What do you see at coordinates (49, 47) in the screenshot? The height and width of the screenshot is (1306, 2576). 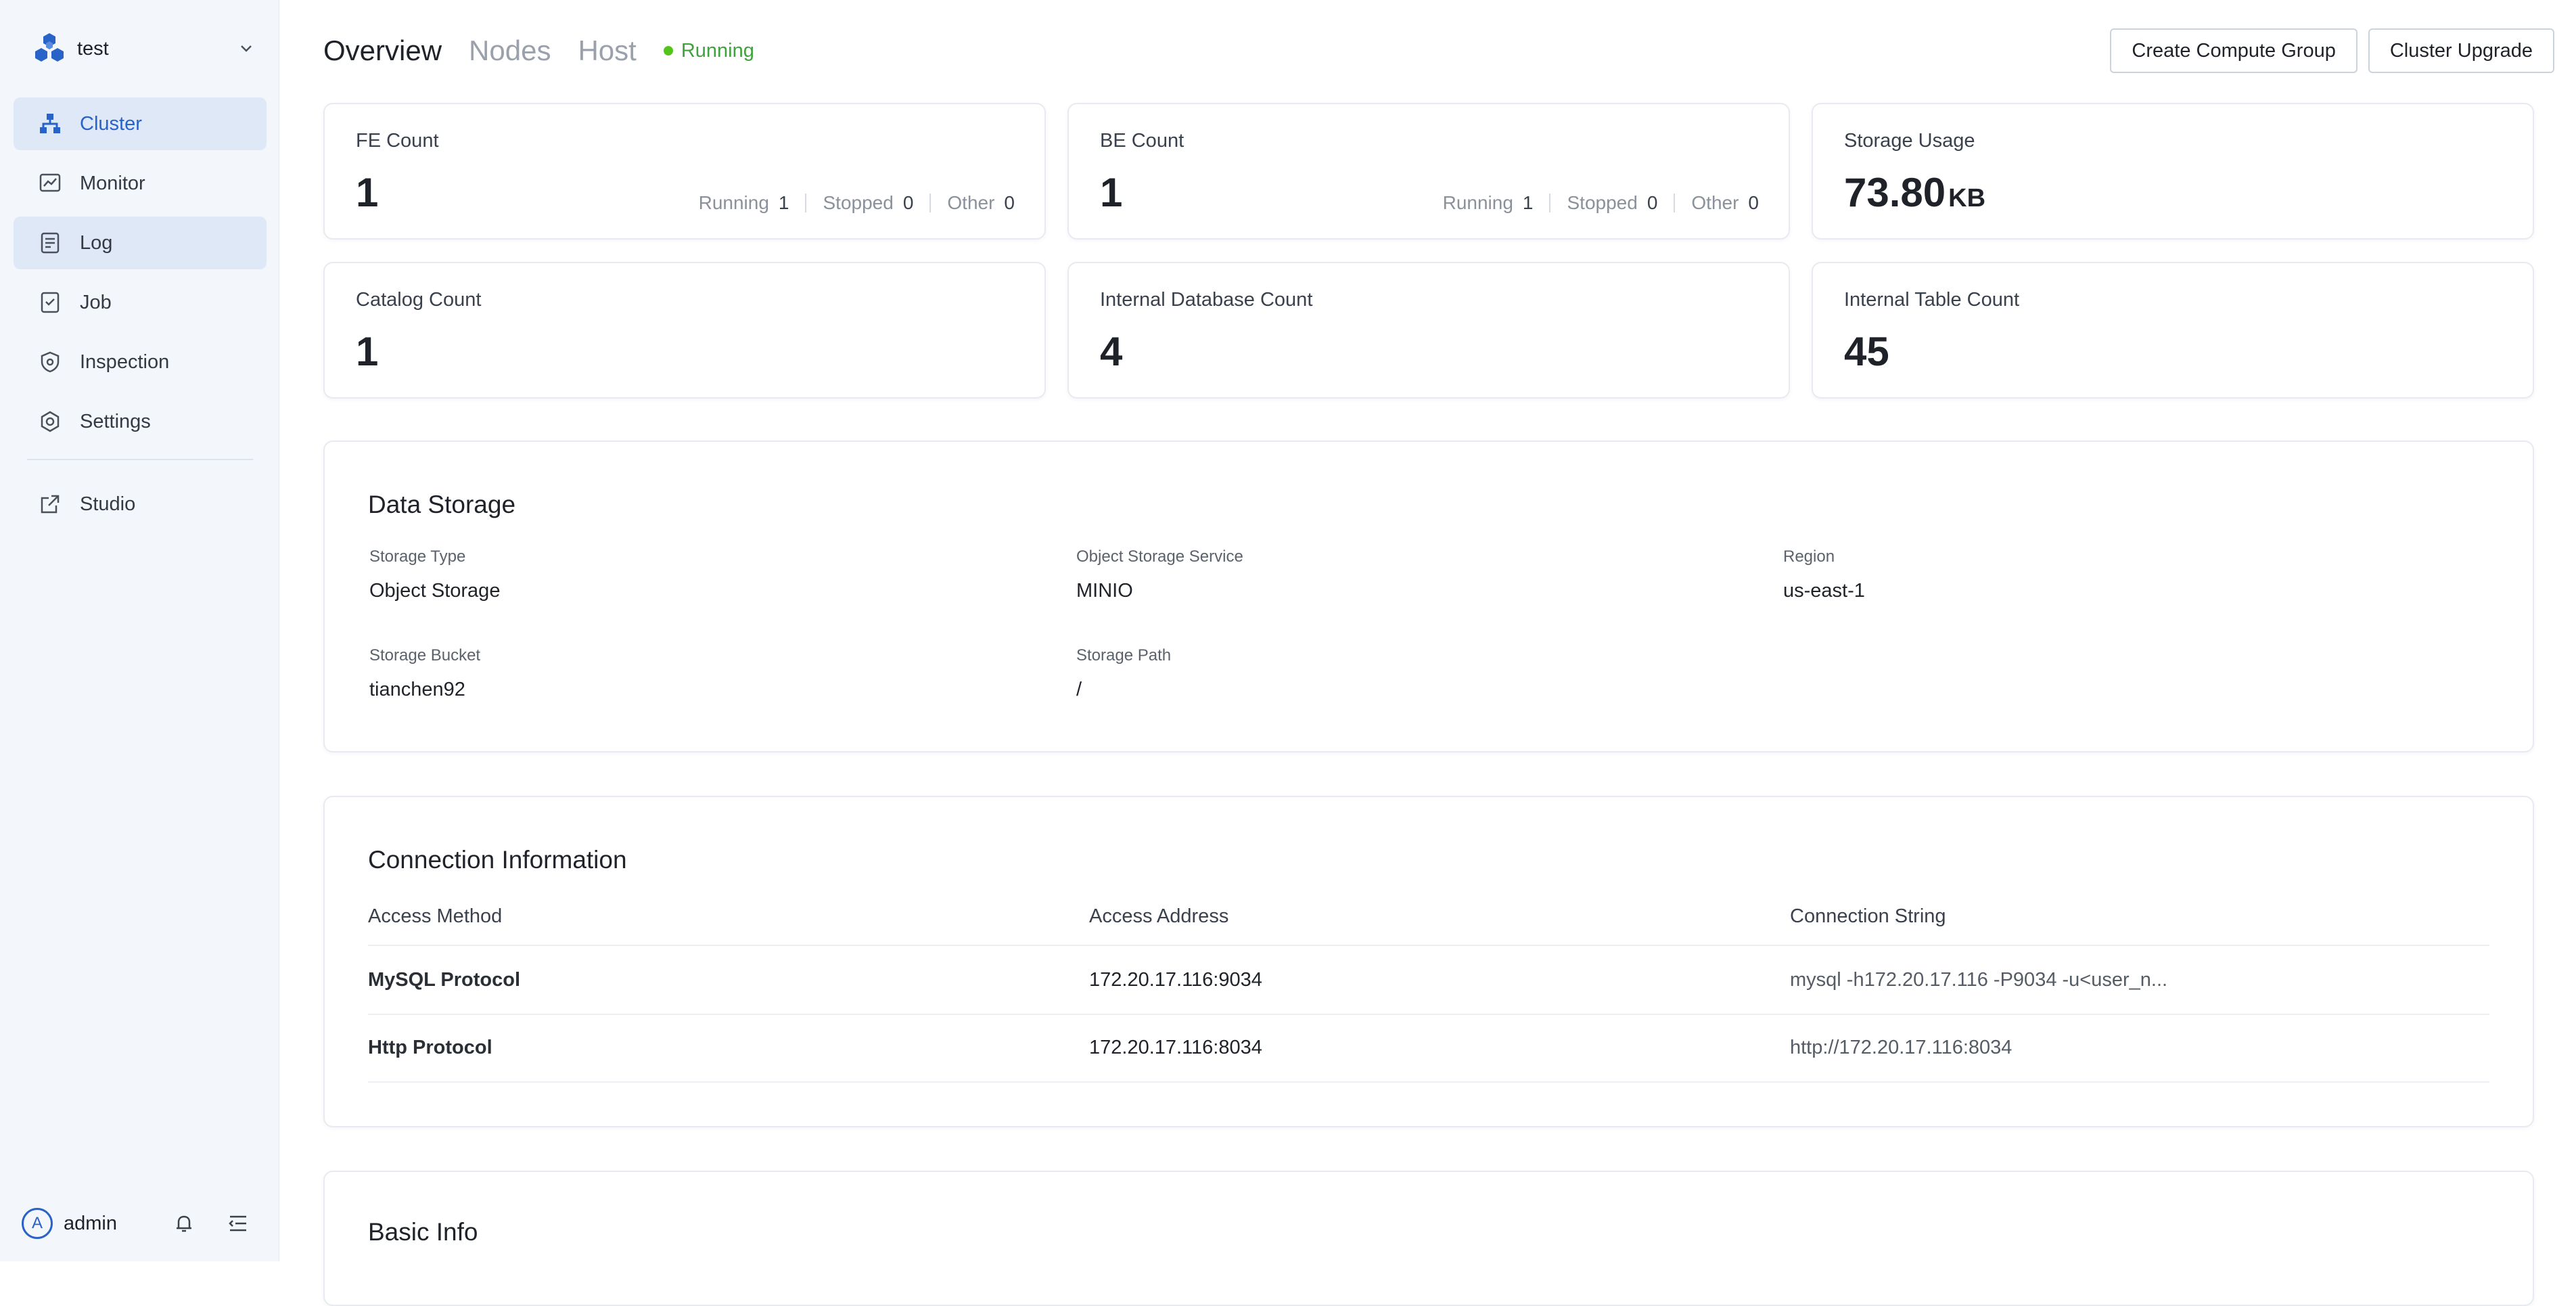 I see `app-logo-icon` at bounding box center [49, 47].